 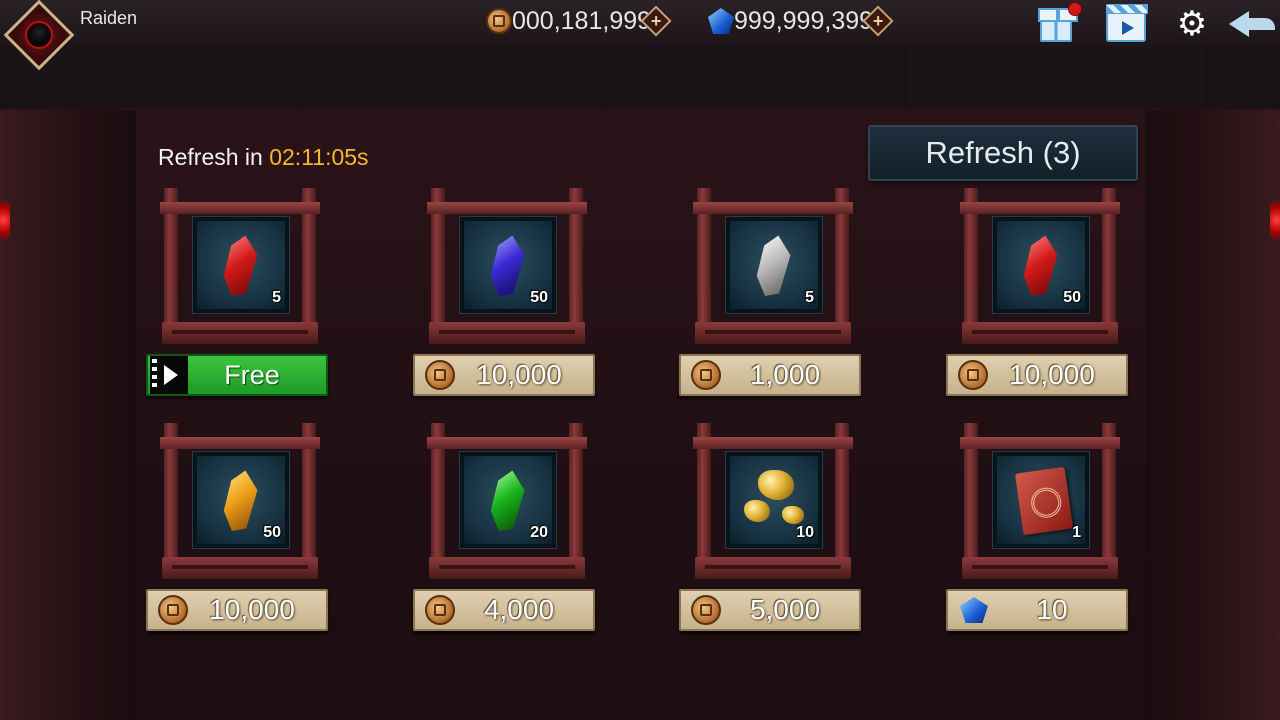 What do you see at coordinates (1003, 153) in the screenshot?
I see `refresh-button: Refresh (3)` at bounding box center [1003, 153].